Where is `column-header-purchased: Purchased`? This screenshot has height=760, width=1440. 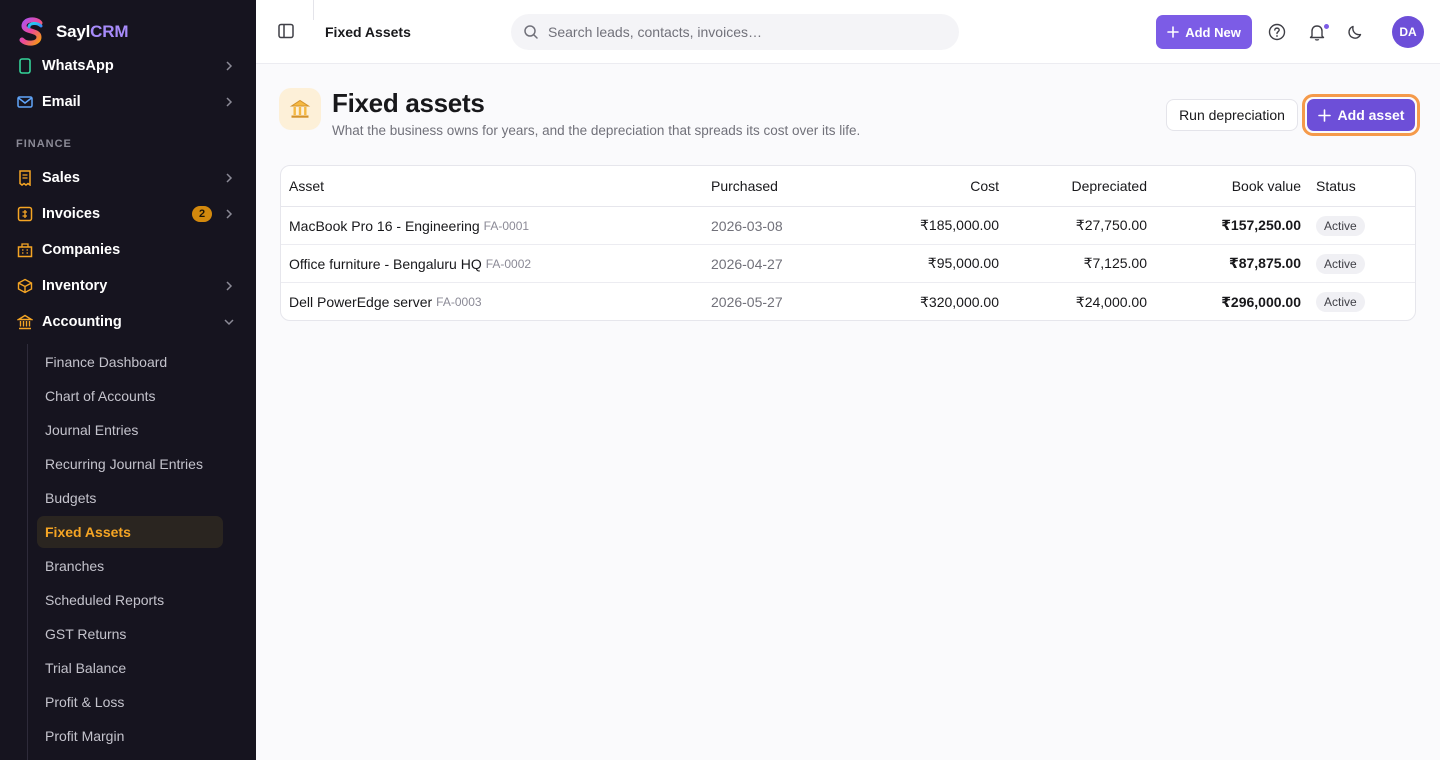
column-header-purchased: Purchased is located at coordinates (744, 186).